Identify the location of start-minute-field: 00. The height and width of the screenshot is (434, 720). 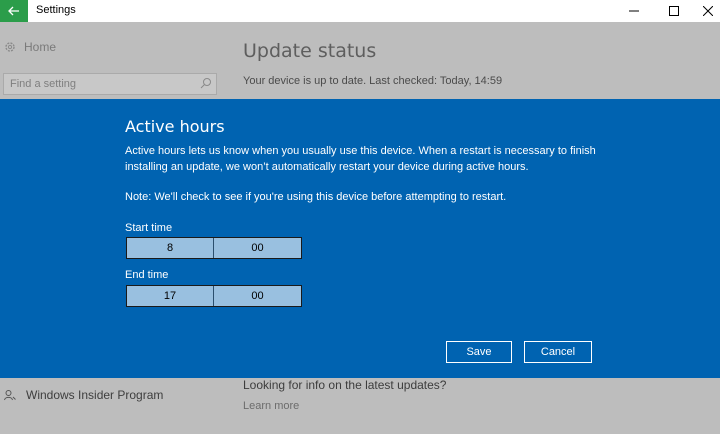
(257, 248).